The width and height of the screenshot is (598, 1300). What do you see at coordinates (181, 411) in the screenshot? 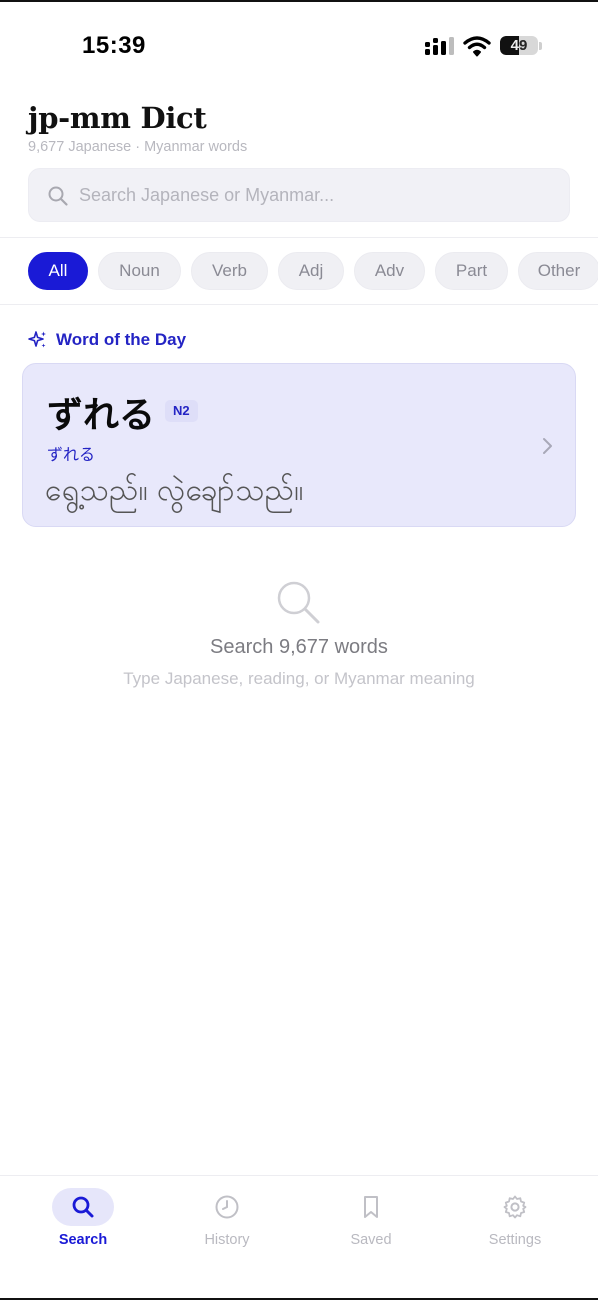
I see `jlpt-level-badge: N2` at bounding box center [181, 411].